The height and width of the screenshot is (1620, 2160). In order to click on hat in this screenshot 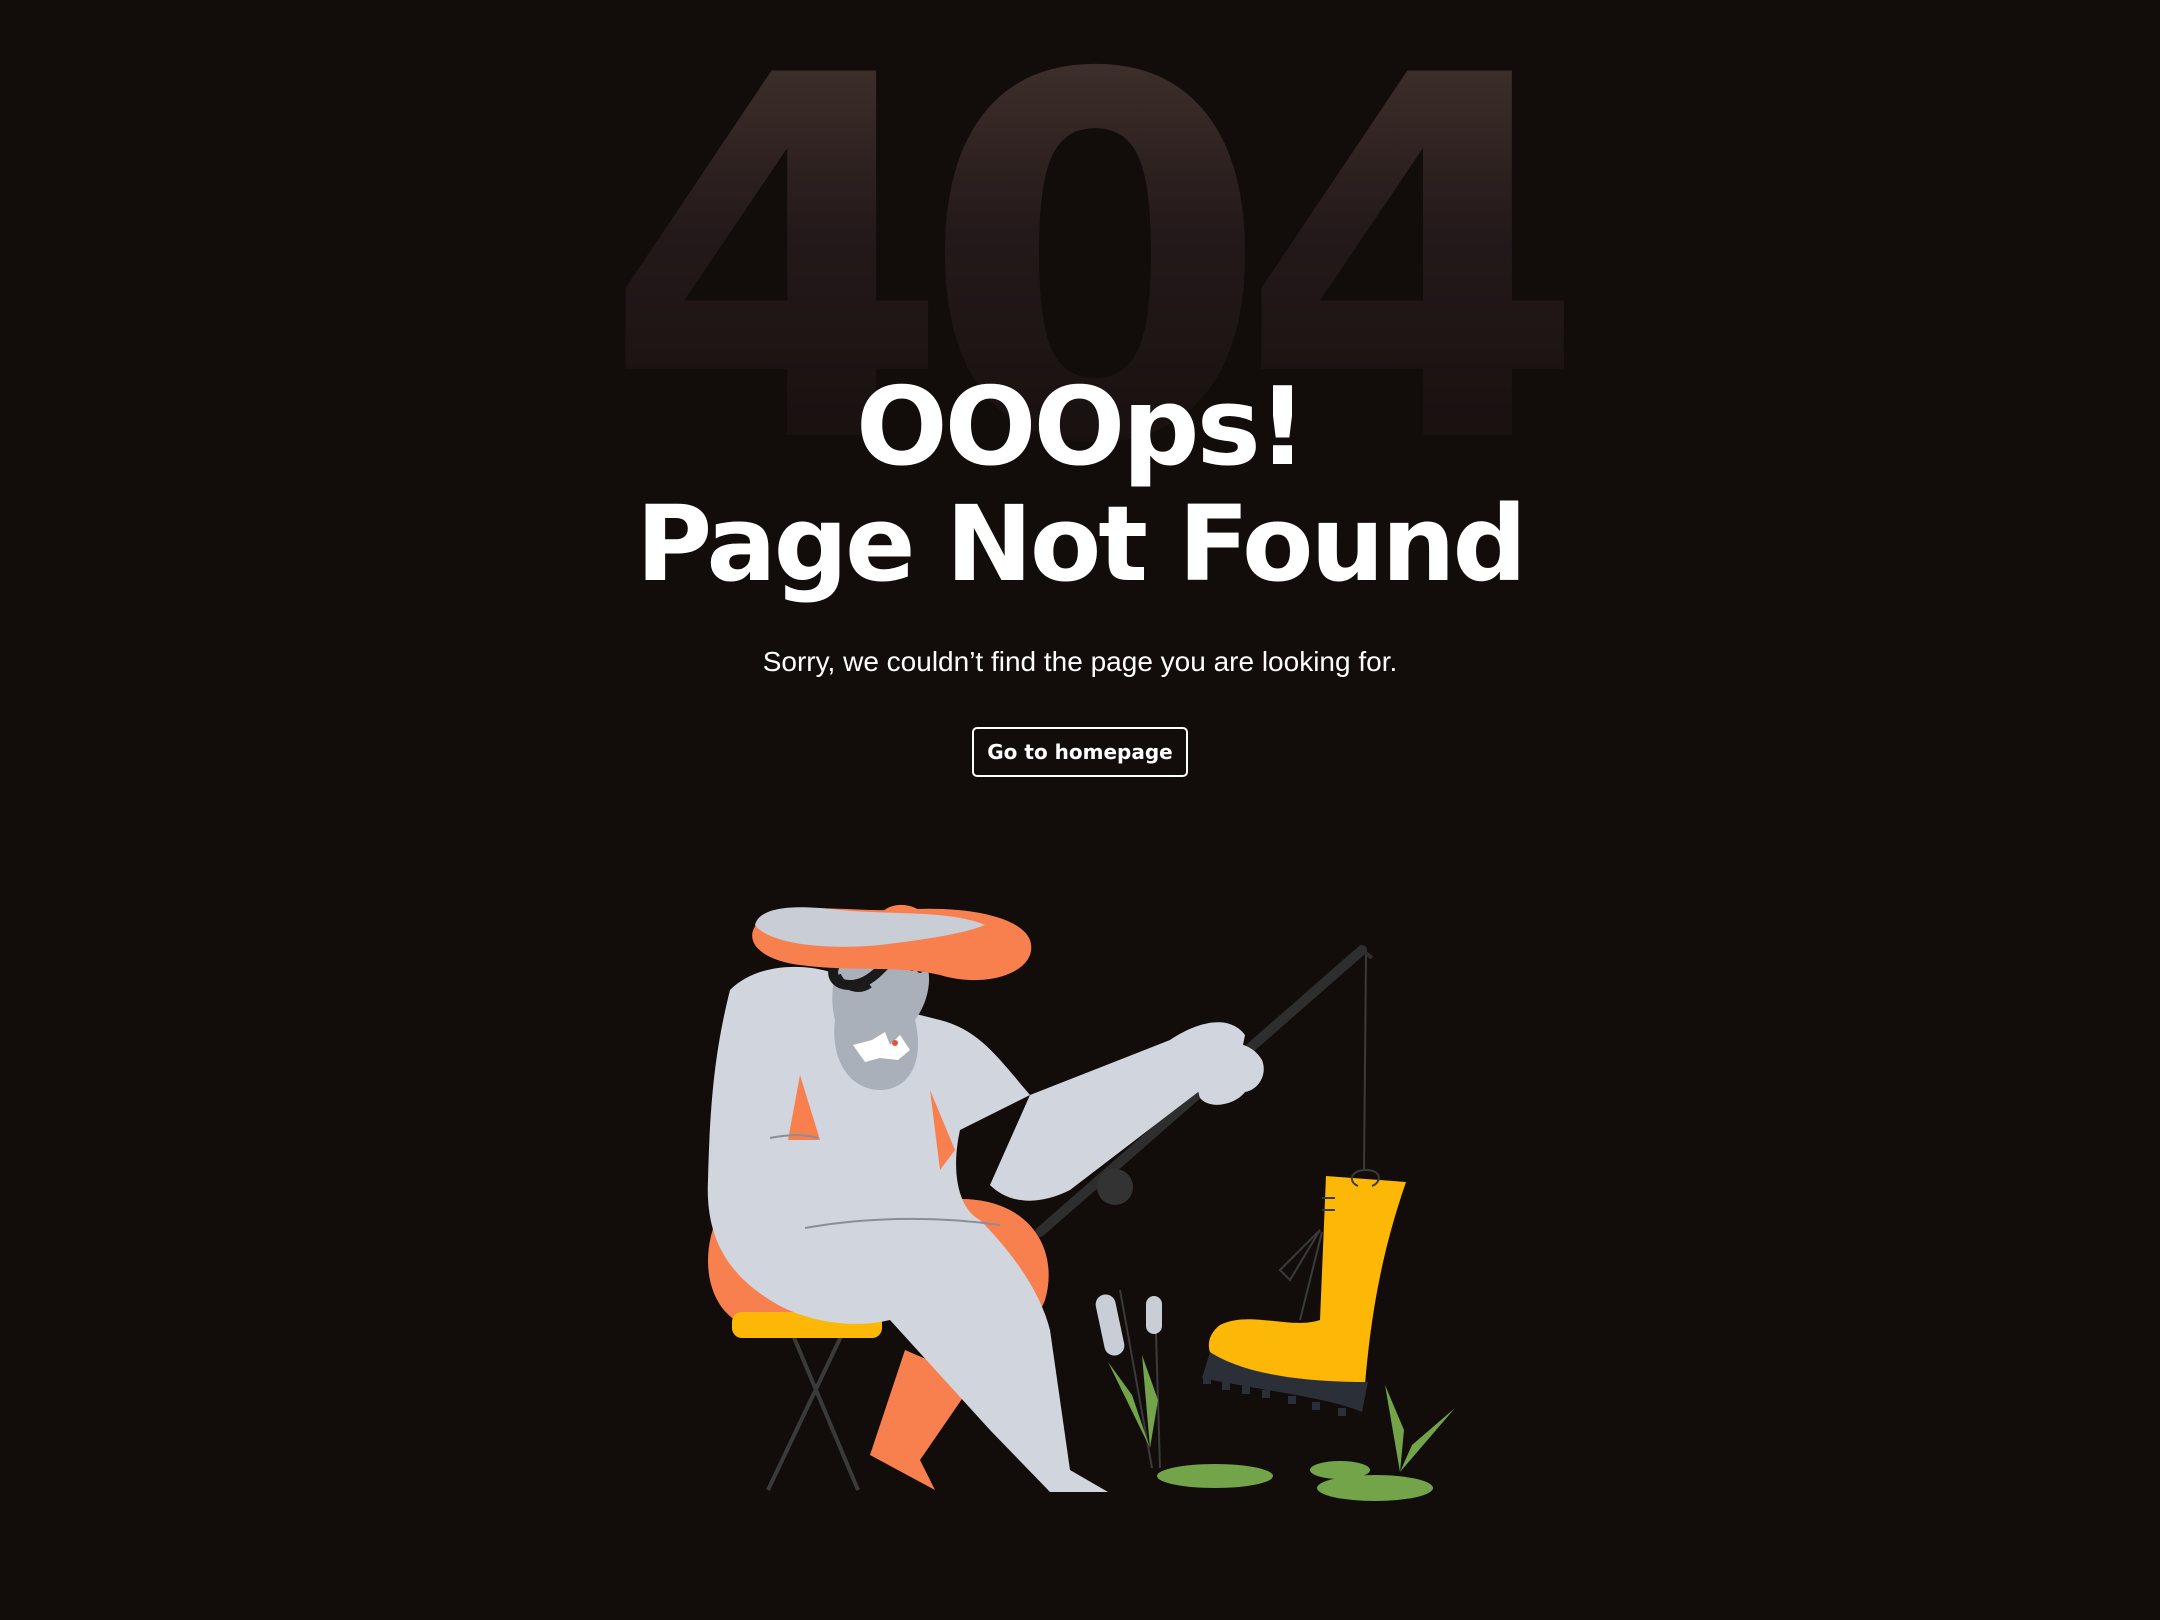, I will do `click(892, 942)`.